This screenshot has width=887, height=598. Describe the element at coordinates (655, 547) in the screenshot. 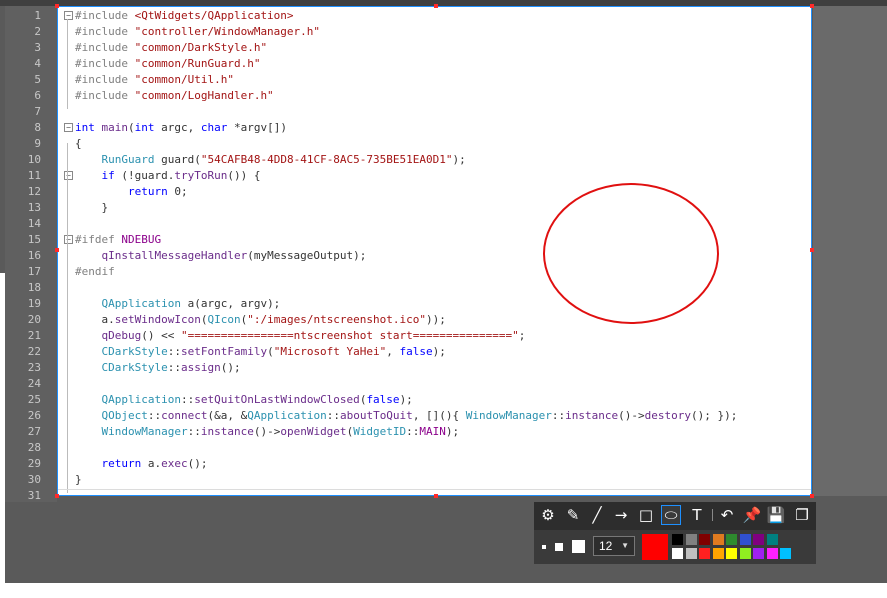

I see `current-color-swatch` at that location.